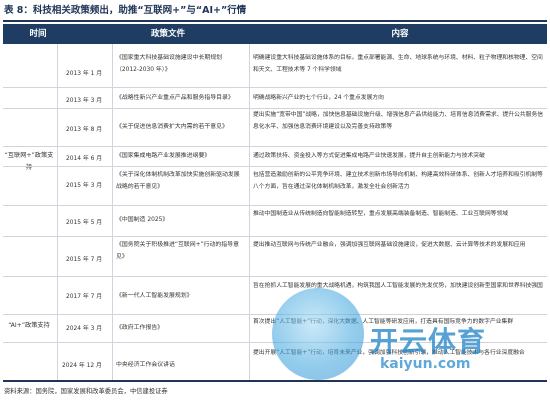  What do you see at coordinates (369, 156) in the screenshot?
I see `row-content: 通过政策扶持、资金投入等方式促进集成电路产业快速发展，提升自主创新能力与技术突破` at bounding box center [369, 156].